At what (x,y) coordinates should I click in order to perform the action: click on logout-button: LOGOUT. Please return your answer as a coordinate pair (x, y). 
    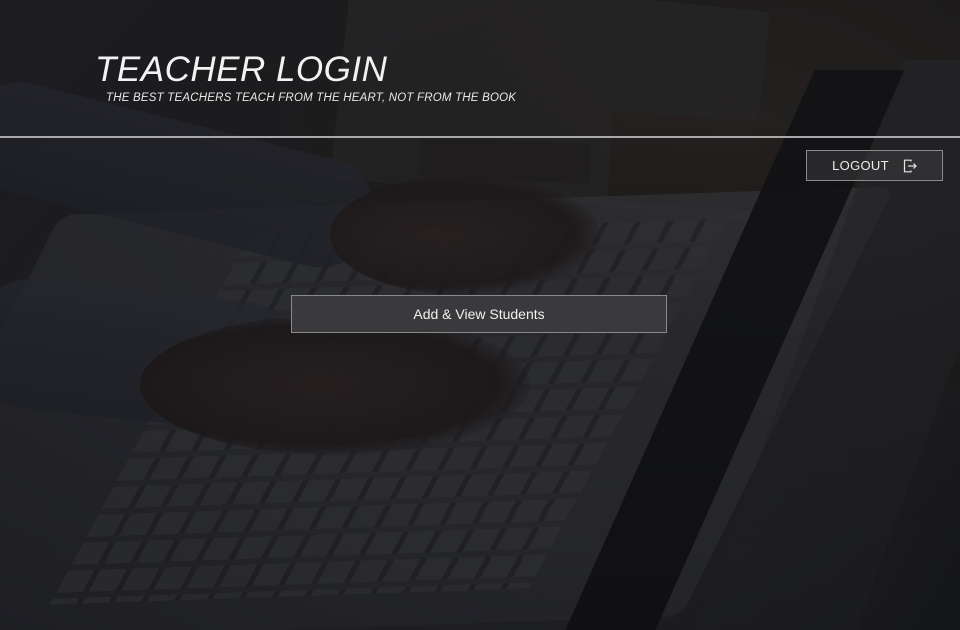
    Looking at the image, I should click on (874, 165).